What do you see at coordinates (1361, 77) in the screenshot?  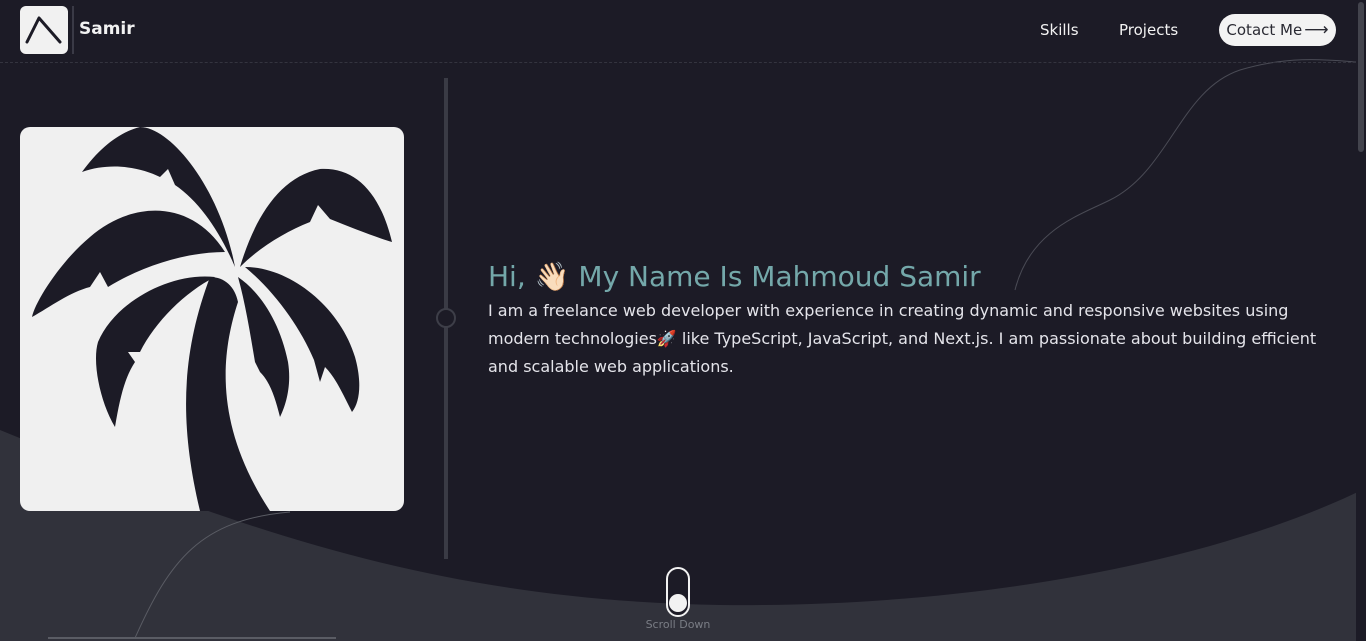 I see `scrollbar-thumb` at bounding box center [1361, 77].